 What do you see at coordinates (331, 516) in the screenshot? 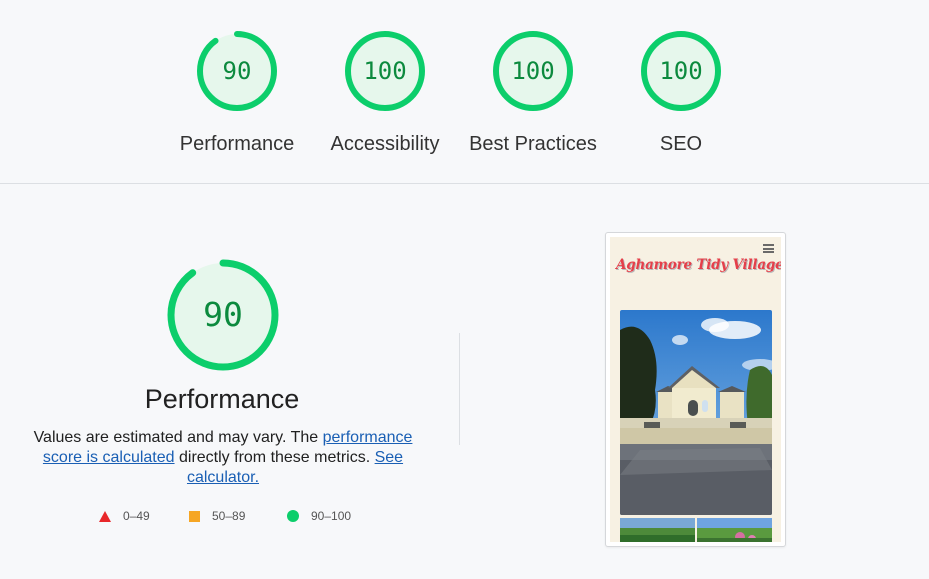
I see `legend-range: 90–100` at bounding box center [331, 516].